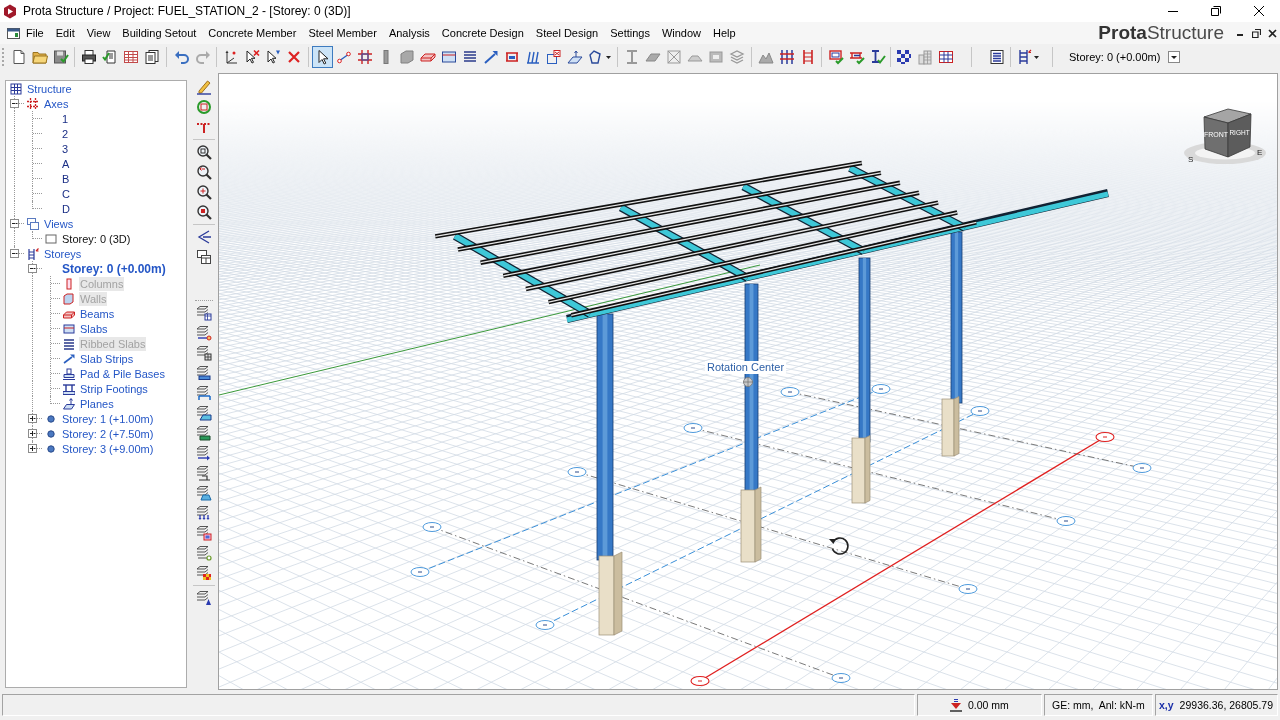 This screenshot has width=1280, height=720. Describe the element at coordinates (956, 705) in the screenshot. I see `elevation-icon` at that location.